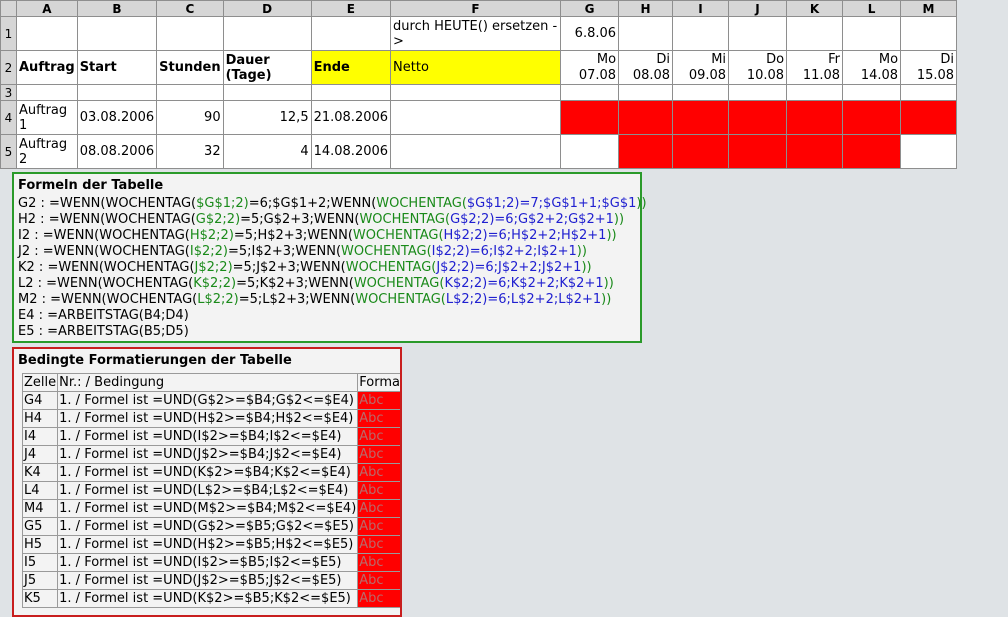 The image size is (1008, 617). Describe the element at coordinates (351, 117) in the screenshot. I see `cell-e4: 21.08.2006` at that location.